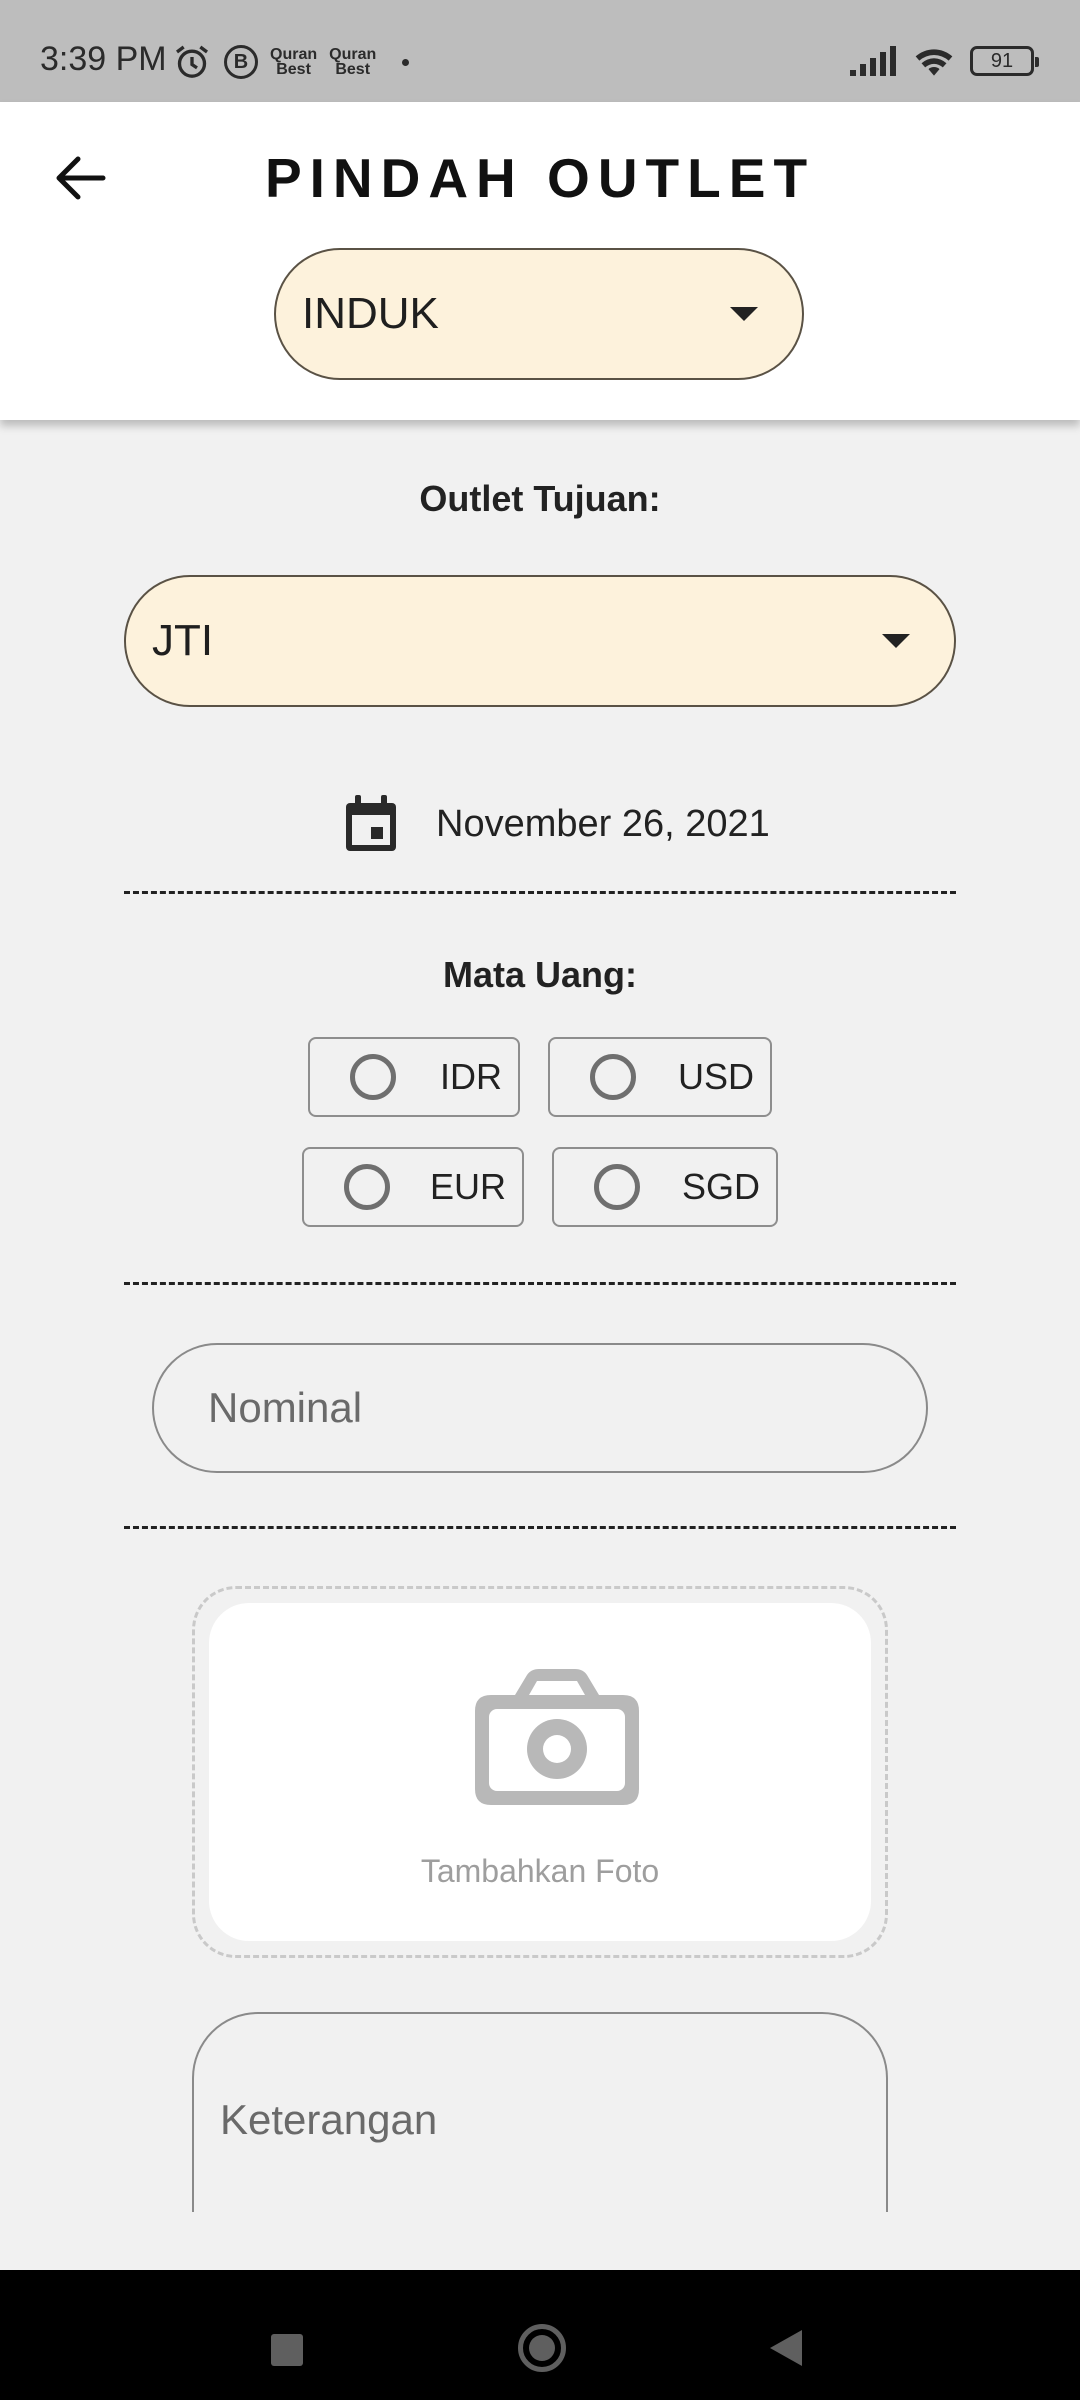 This screenshot has height=2400, width=1080. Describe the element at coordinates (103, 59) in the screenshot. I see `status-time: 3:39 PM` at that location.